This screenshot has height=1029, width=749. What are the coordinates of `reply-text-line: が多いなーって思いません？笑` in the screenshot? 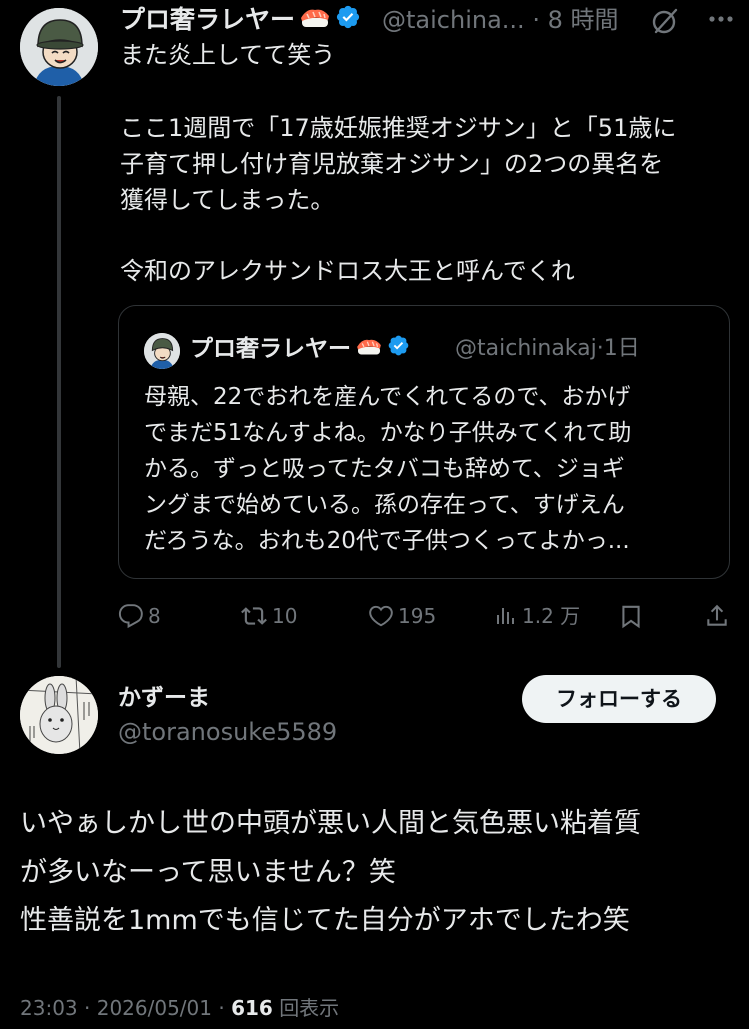 It's located at (208, 872).